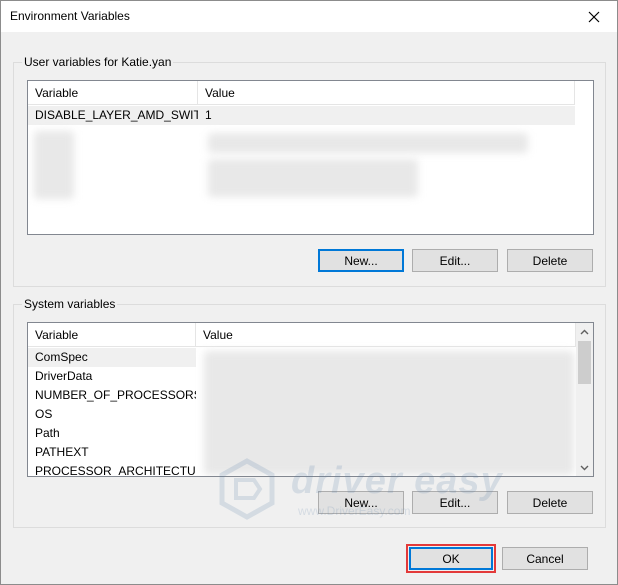  I want to click on user-variables-label: User variables for Katie.yan, so click(98, 62).